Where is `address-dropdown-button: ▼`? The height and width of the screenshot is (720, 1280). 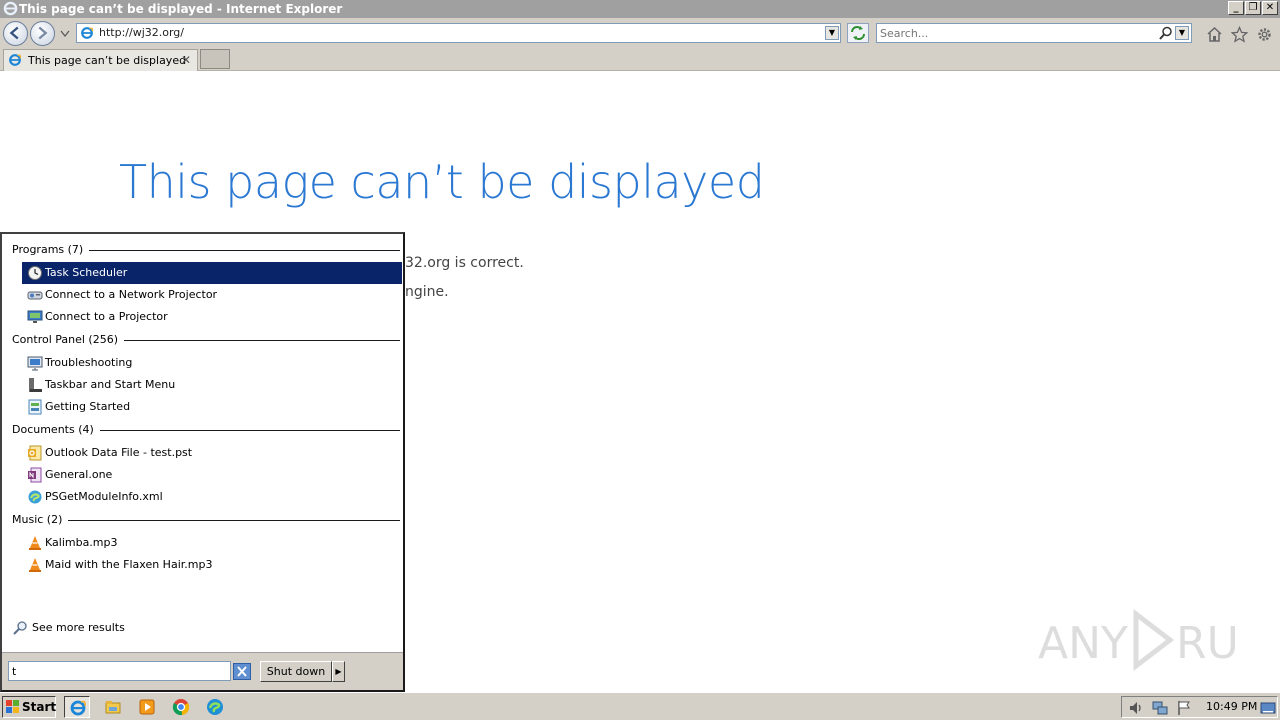
address-dropdown-button: ▼ is located at coordinates (832, 33).